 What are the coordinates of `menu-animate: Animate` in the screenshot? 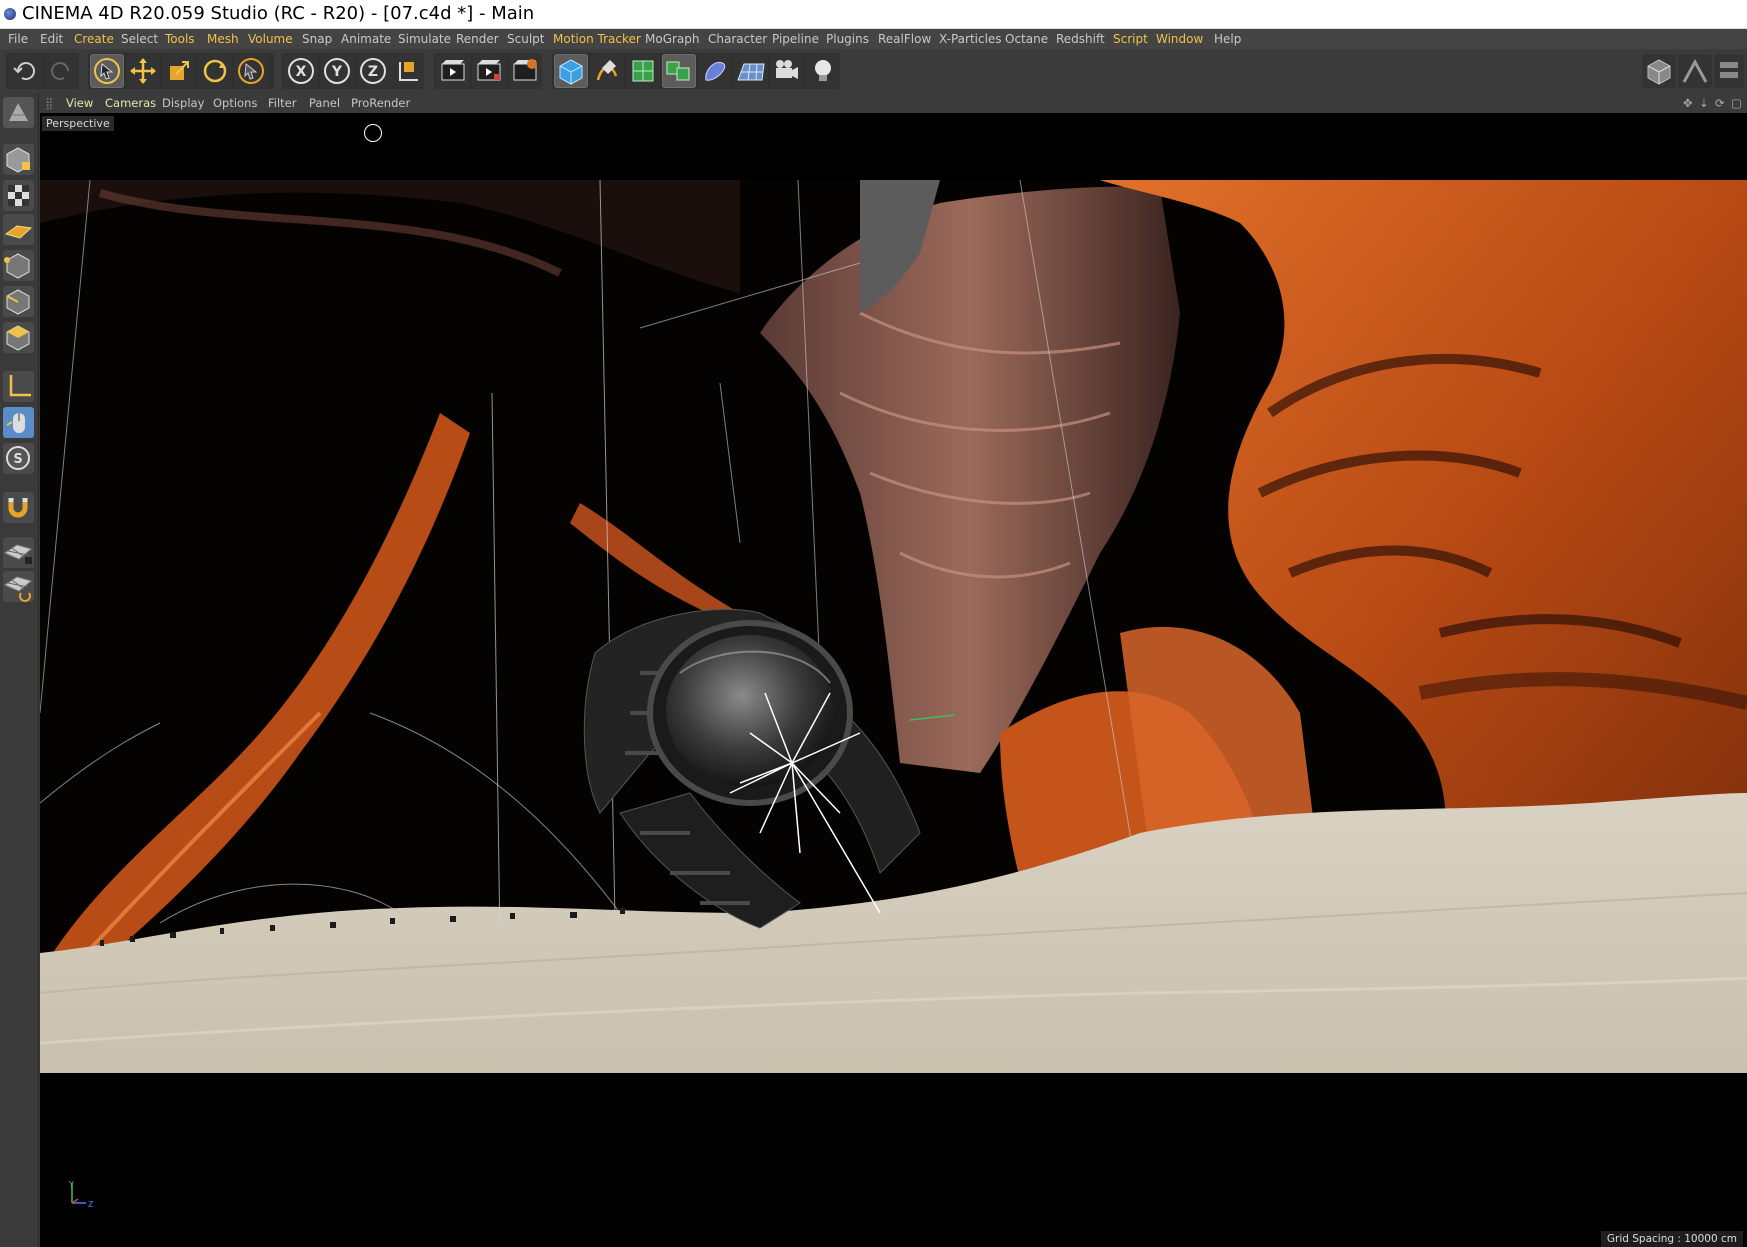 It's located at (366, 39).